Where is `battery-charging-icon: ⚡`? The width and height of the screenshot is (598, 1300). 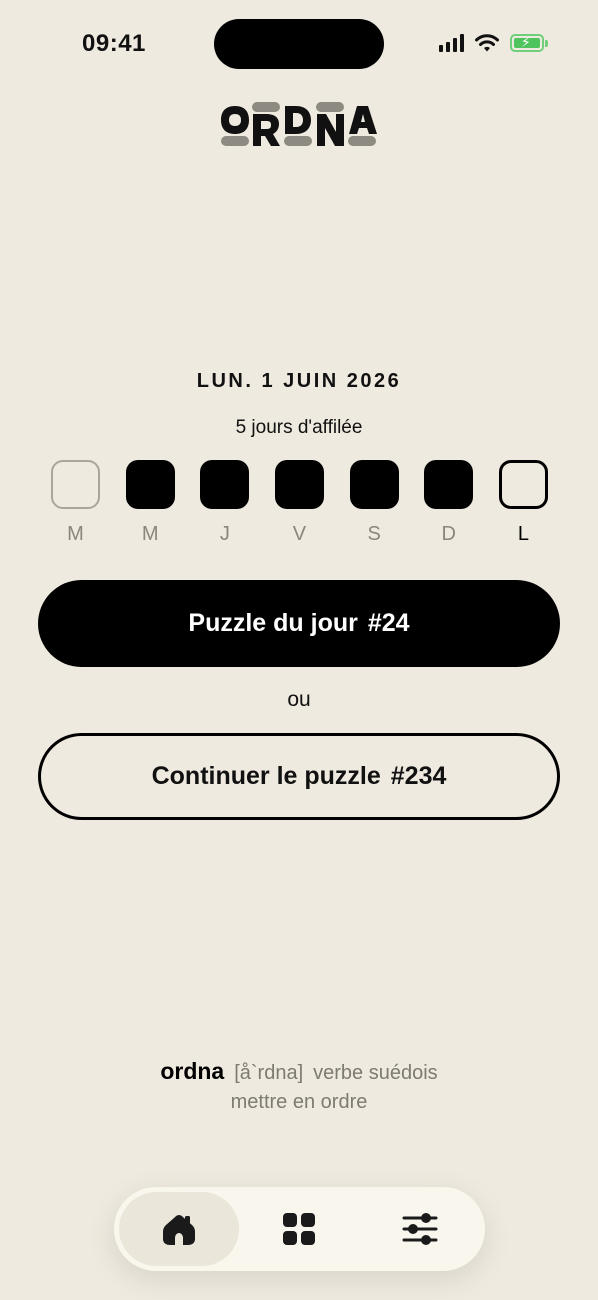 battery-charging-icon: ⚡ is located at coordinates (529, 43).